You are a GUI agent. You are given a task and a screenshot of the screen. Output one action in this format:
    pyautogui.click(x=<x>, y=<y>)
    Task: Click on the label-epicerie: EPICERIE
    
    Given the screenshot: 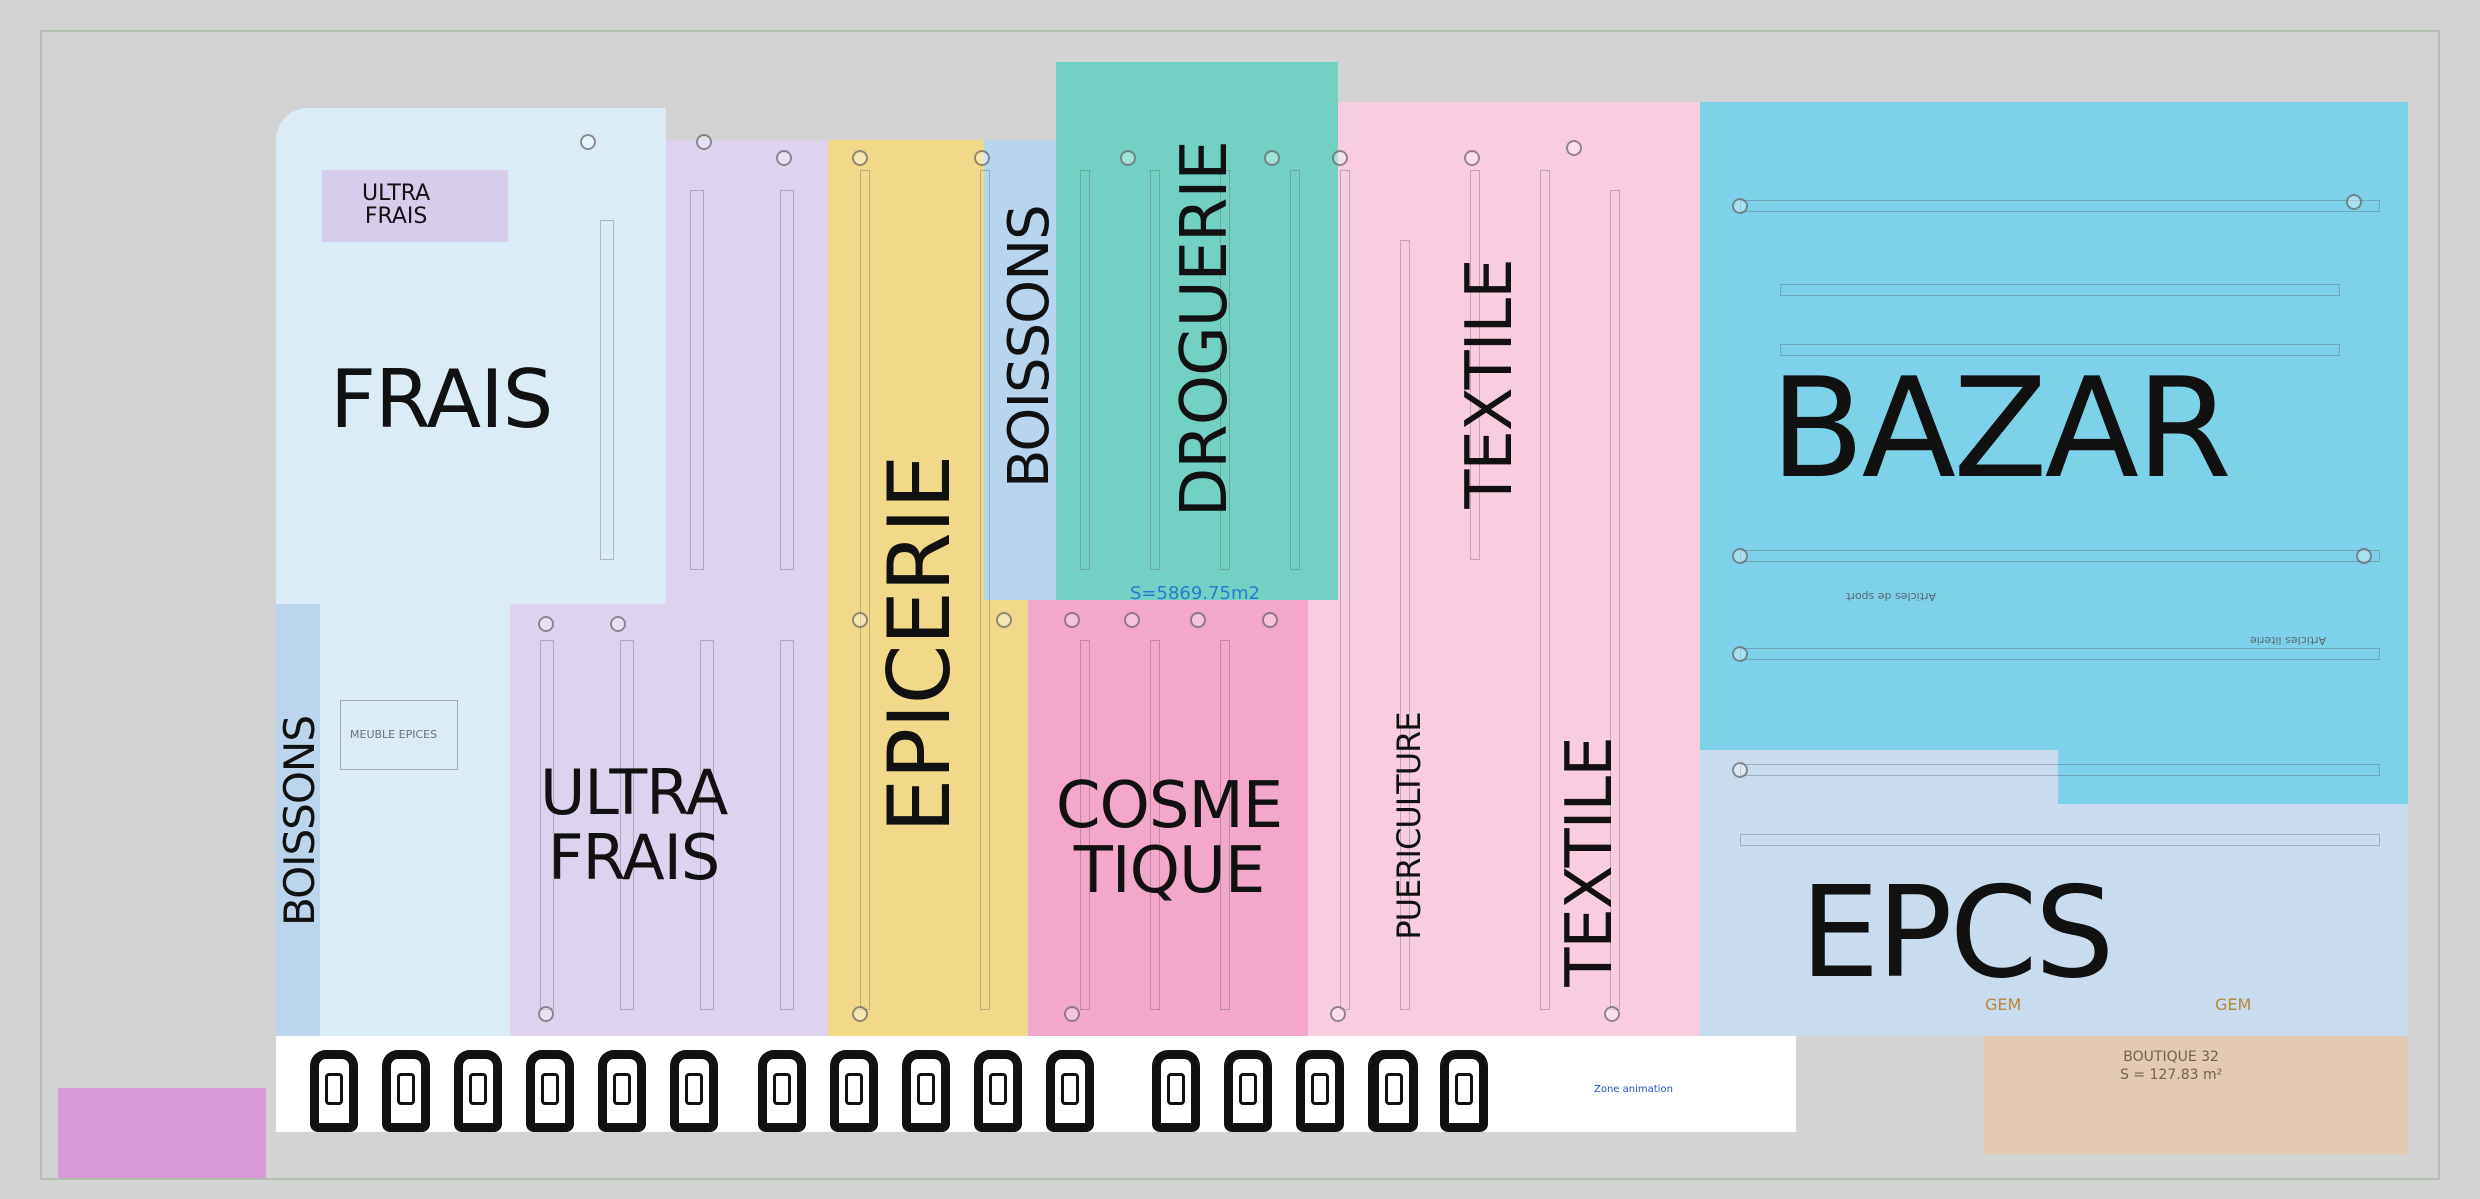 What is the action you would take?
    pyautogui.click(x=920, y=644)
    